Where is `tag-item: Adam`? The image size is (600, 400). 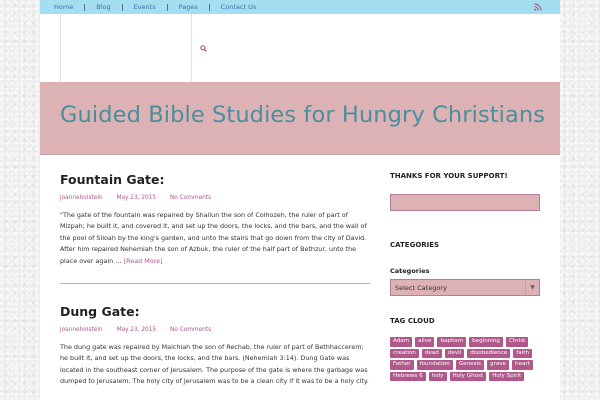
tag-item: Adam is located at coordinates (401, 342).